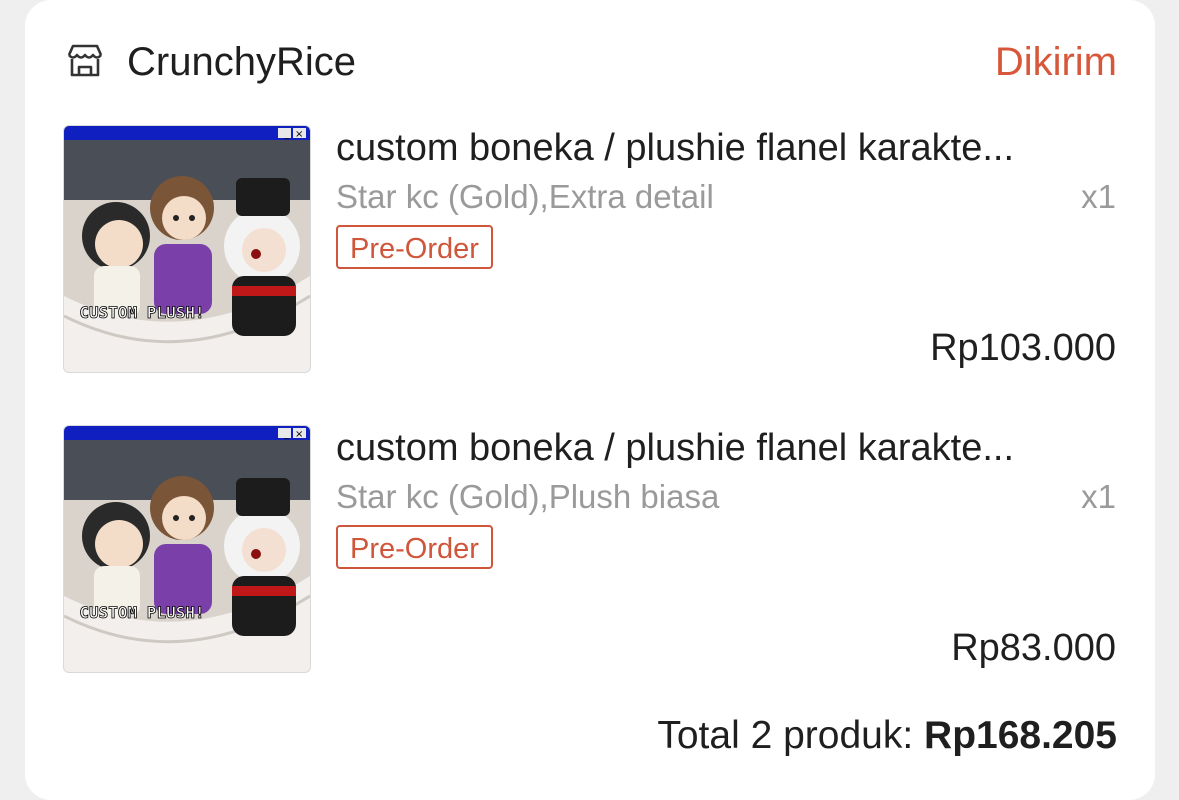  I want to click on total-label: Total 2 produk:, so click(785, 735).